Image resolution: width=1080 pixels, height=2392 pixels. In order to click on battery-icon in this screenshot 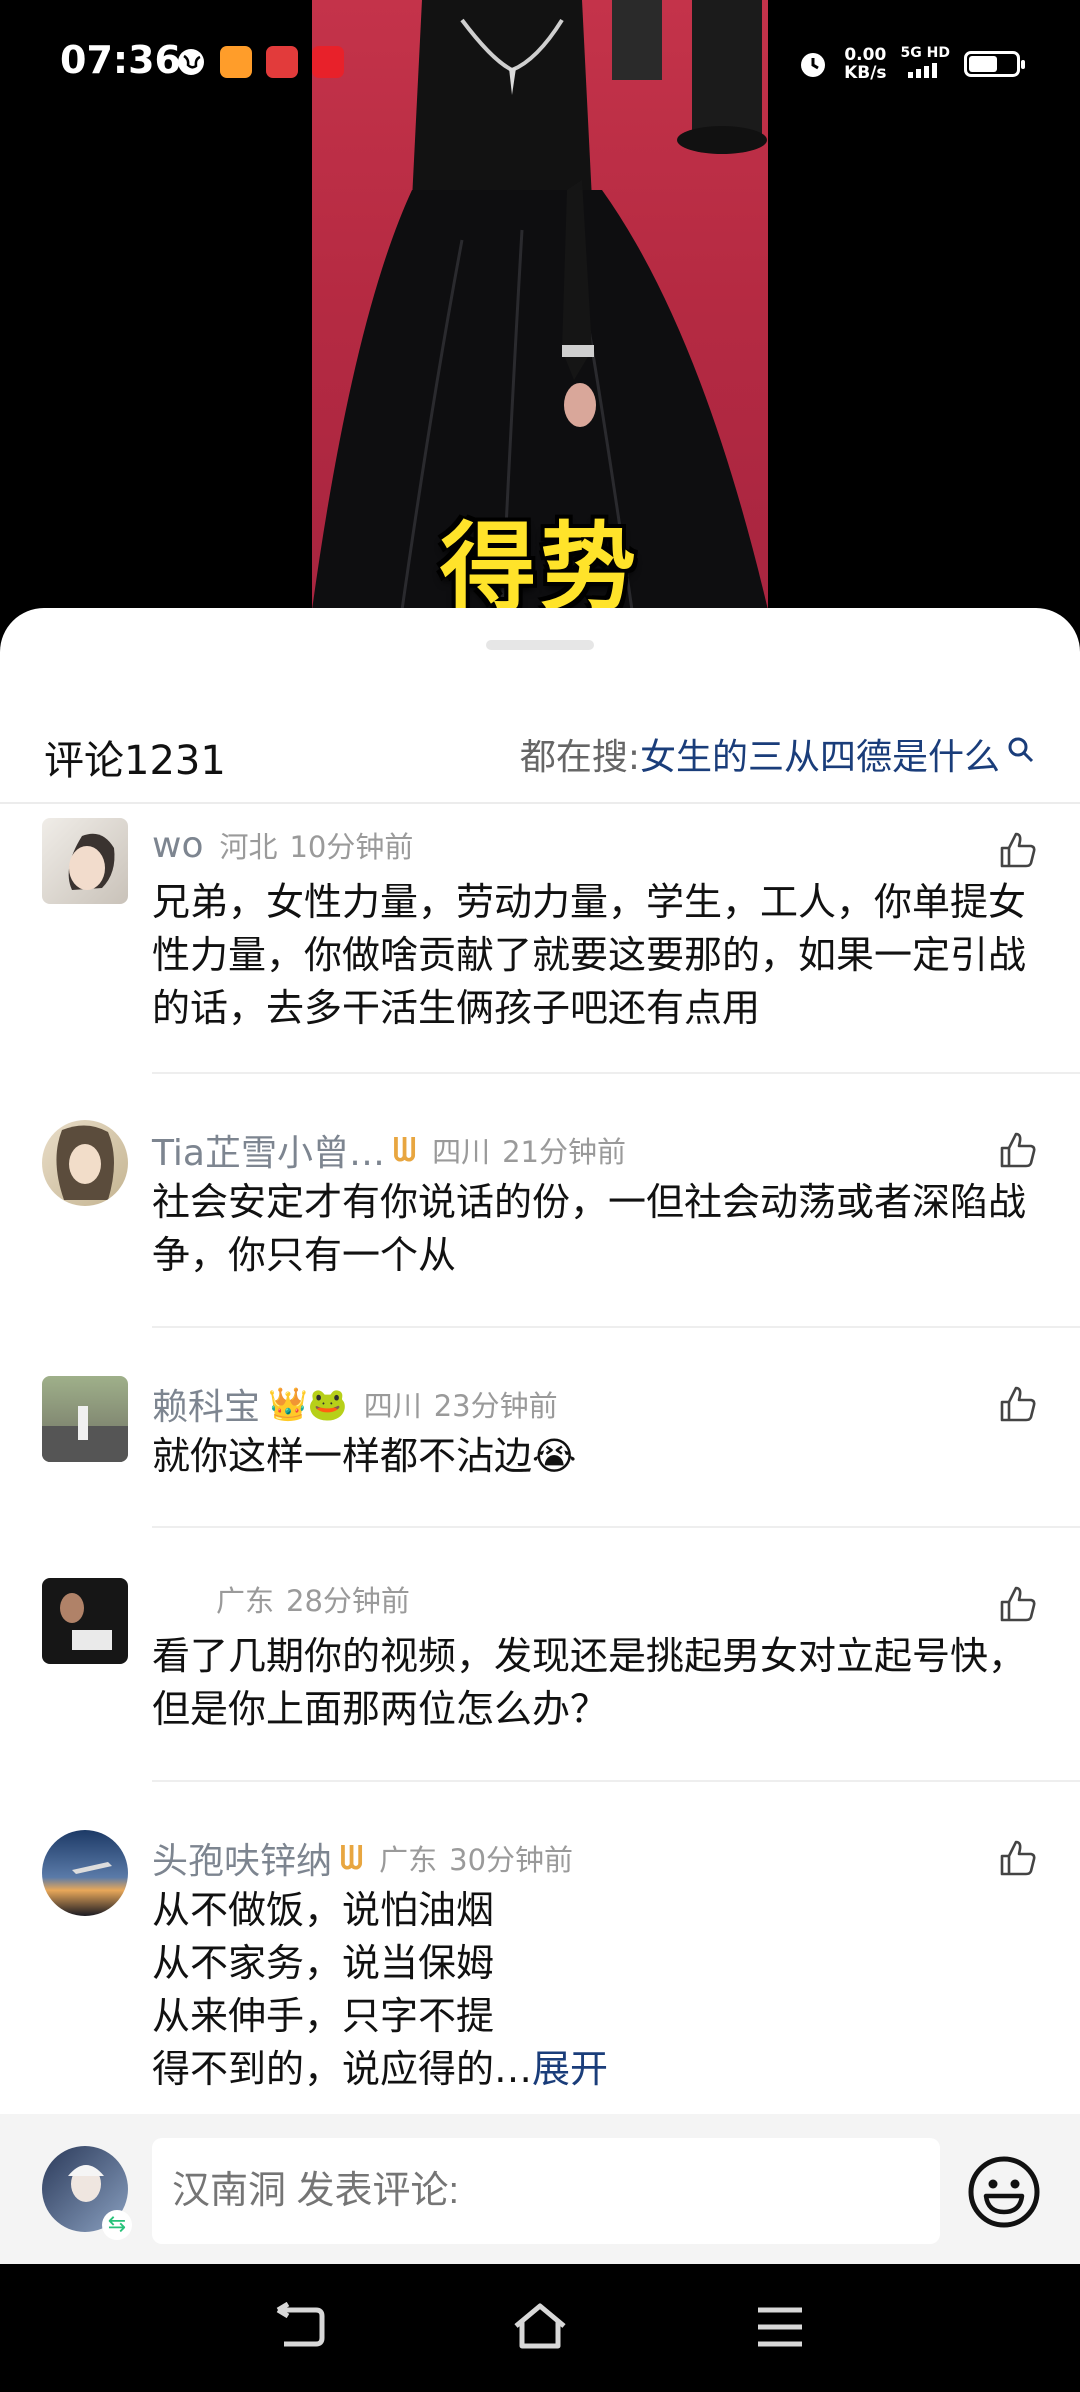, I will do `click(994, 63)`.